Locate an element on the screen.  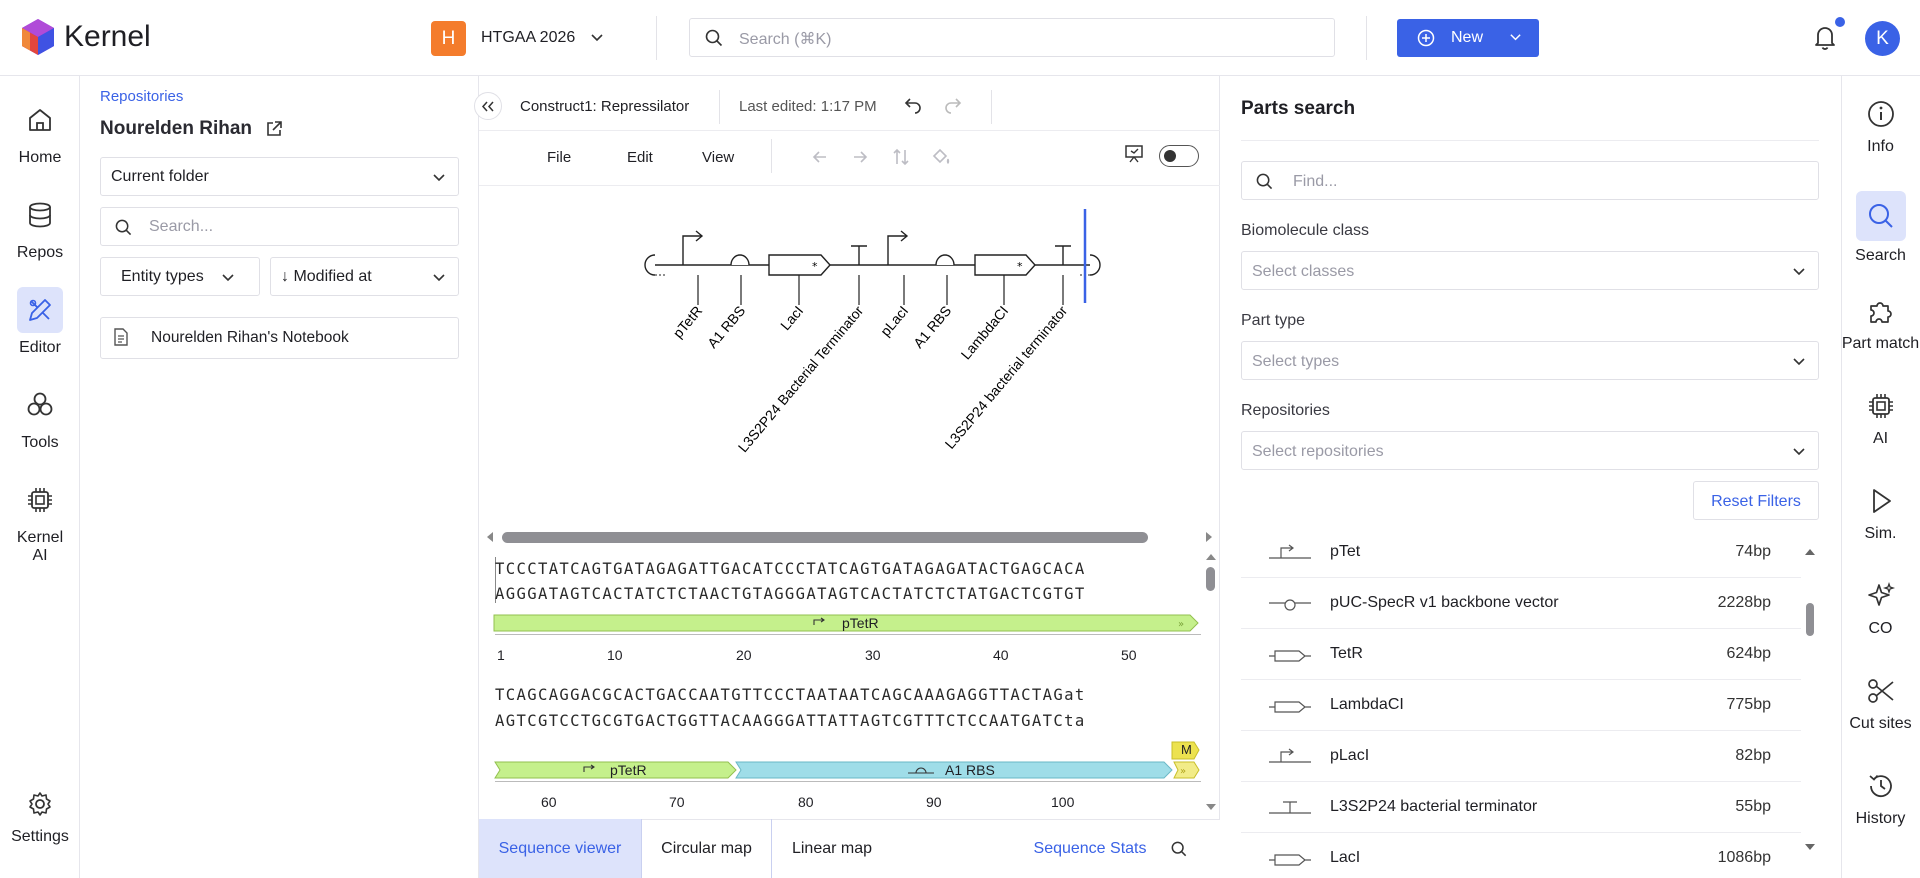
menu-view: View is located at coordinates (718, 157).